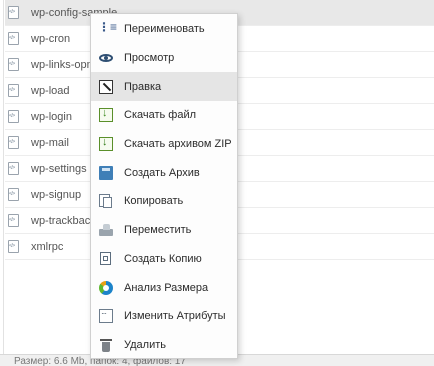 The image size is (434, 366). Describe the element at coordinates (51, 116) in the screenshot. I see `file-name: wp-login` at that location.